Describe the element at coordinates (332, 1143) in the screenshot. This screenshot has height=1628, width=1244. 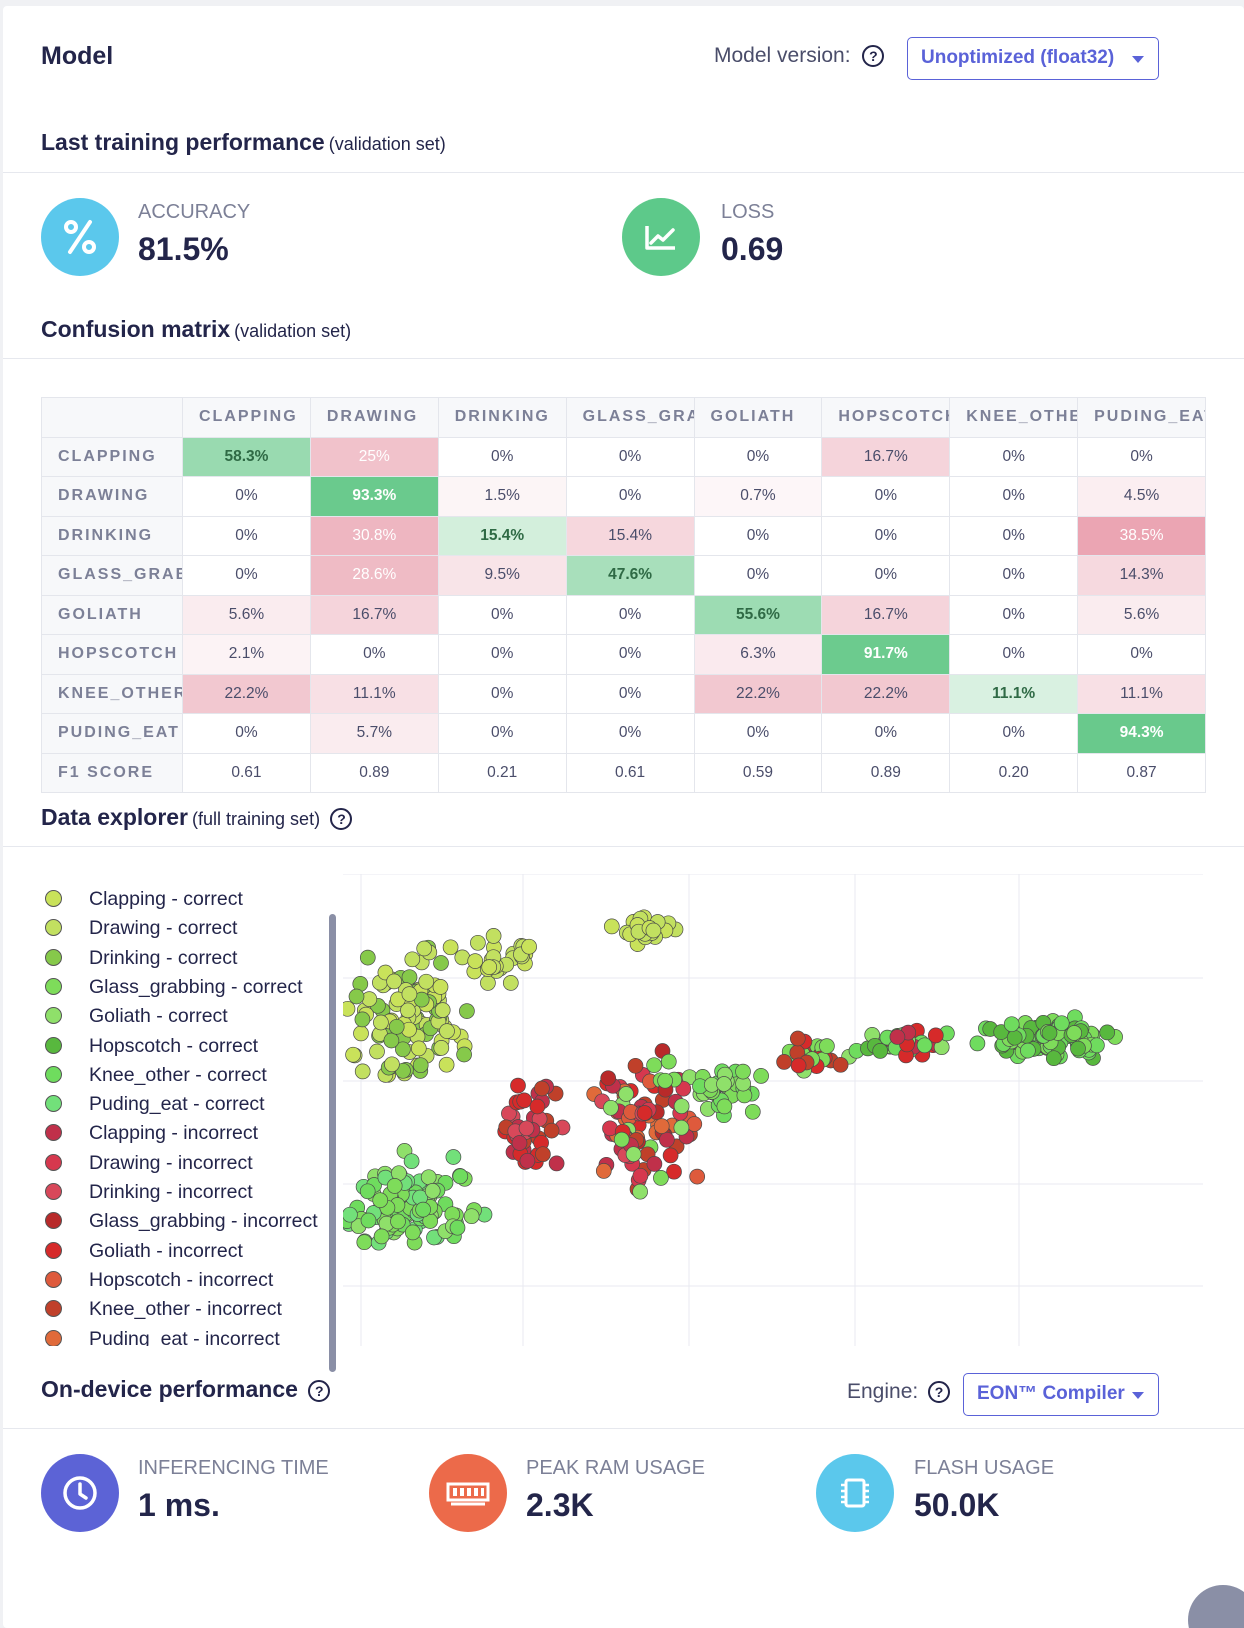
I see `legend-scrollbar` at that location.